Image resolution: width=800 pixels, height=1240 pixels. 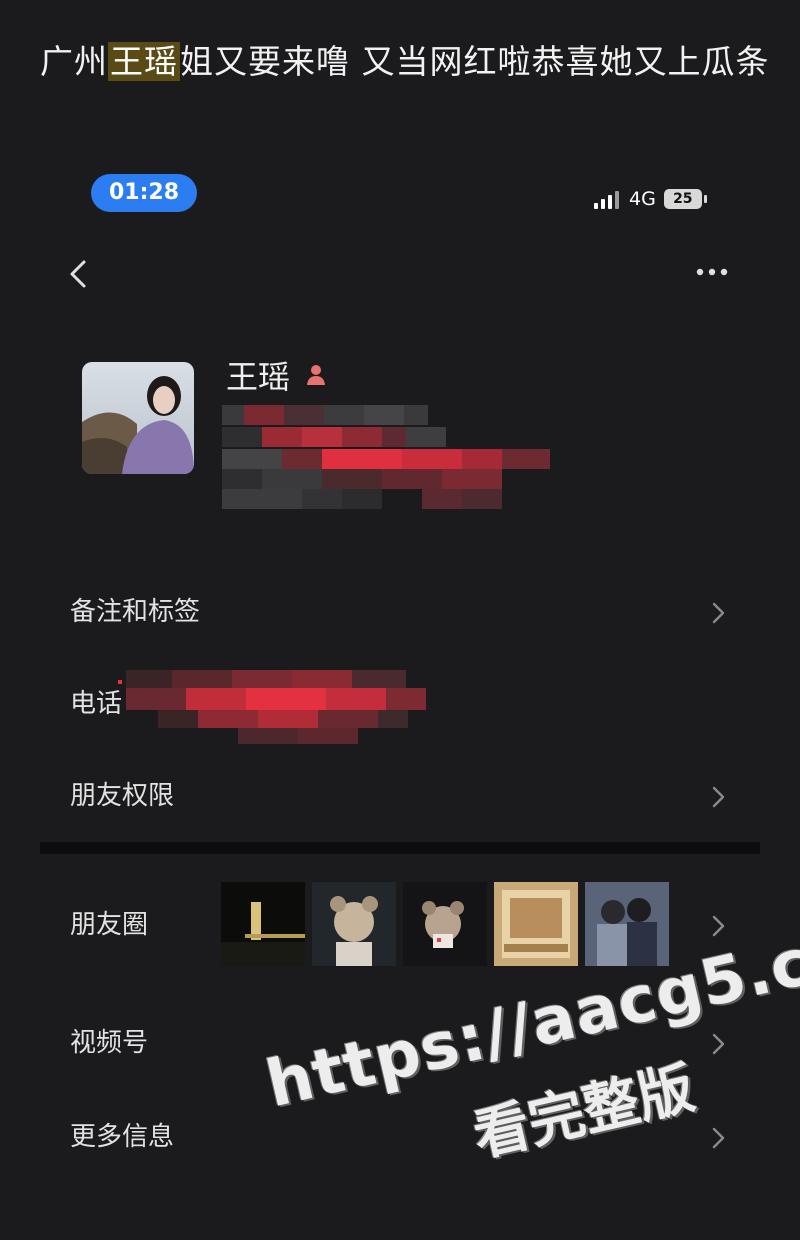 I want to click on post-title-highlight: 王瑶, so click(x=144, y=61).